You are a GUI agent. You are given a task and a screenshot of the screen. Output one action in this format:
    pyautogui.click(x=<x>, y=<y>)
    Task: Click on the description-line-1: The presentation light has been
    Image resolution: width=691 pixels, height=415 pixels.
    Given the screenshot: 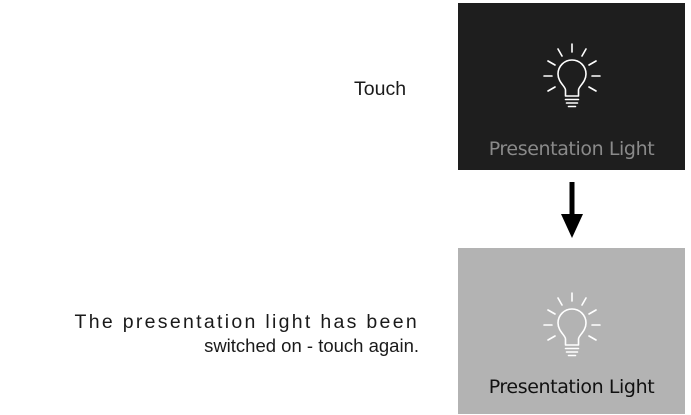 What is the action you would take?
    pyautogui.click(x=246, y=322)
    